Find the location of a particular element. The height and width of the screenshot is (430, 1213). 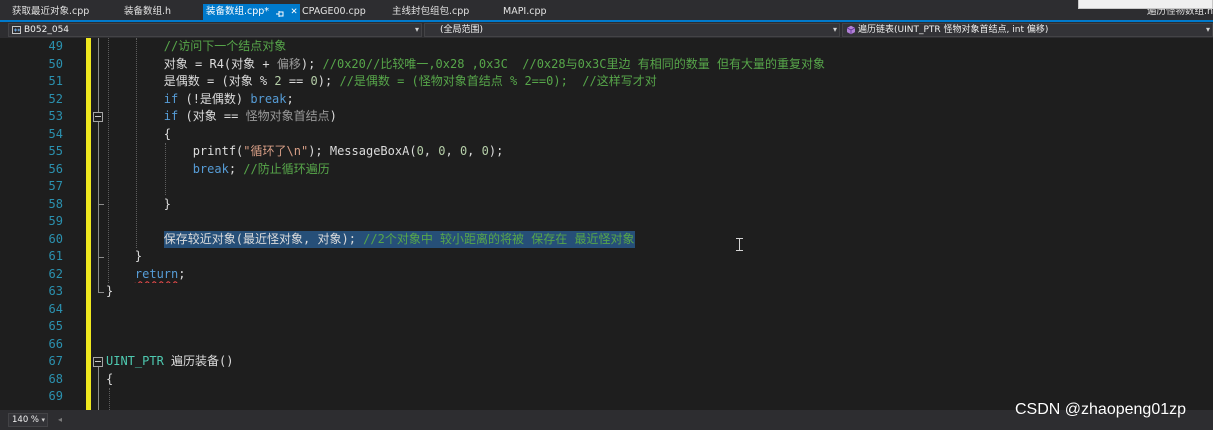

code-token-text: 对象 = R4(对象 + is located at coordinates (220, 63).